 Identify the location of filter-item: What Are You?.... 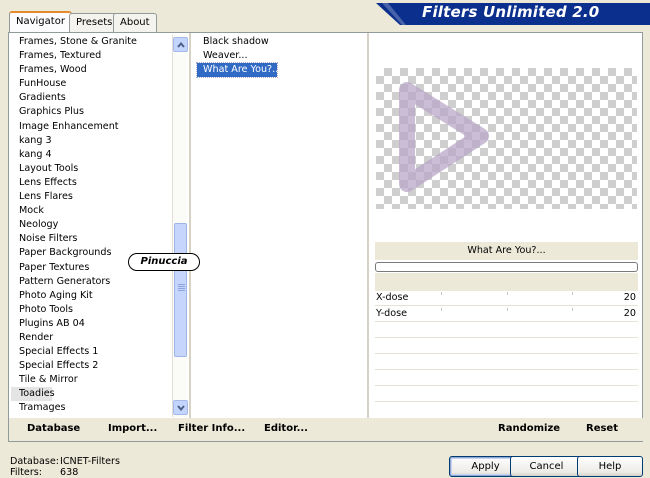
(238, 70).